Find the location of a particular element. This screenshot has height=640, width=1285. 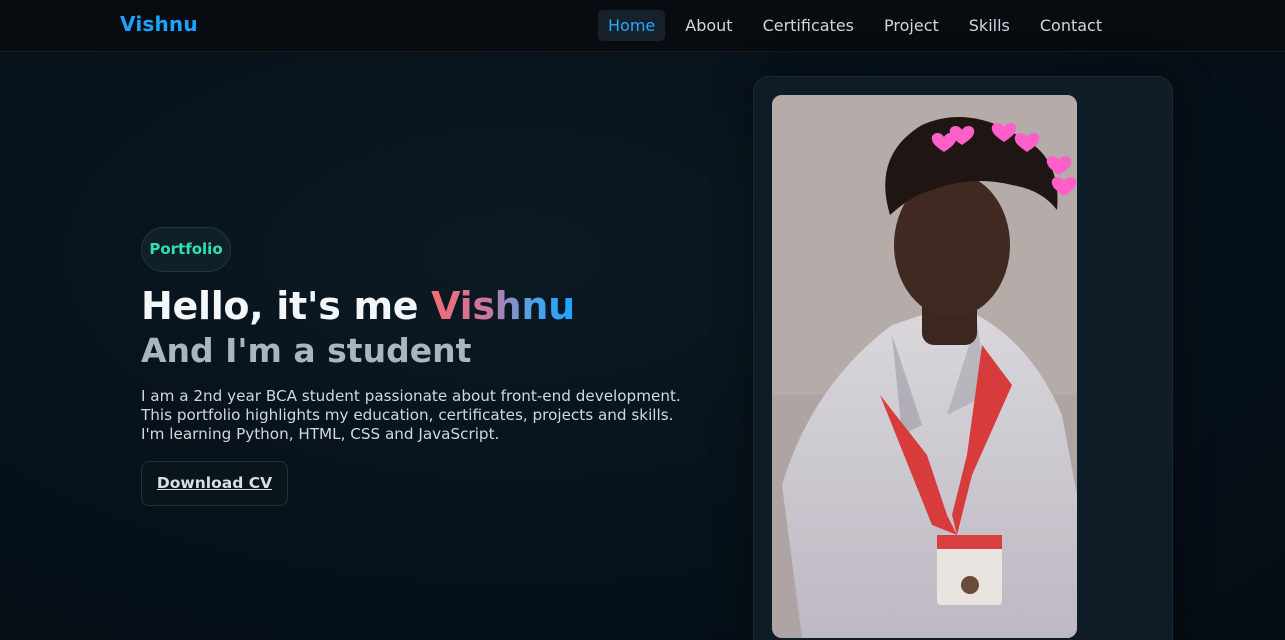

nav-about-link: About is located at coordinates (708, 25).